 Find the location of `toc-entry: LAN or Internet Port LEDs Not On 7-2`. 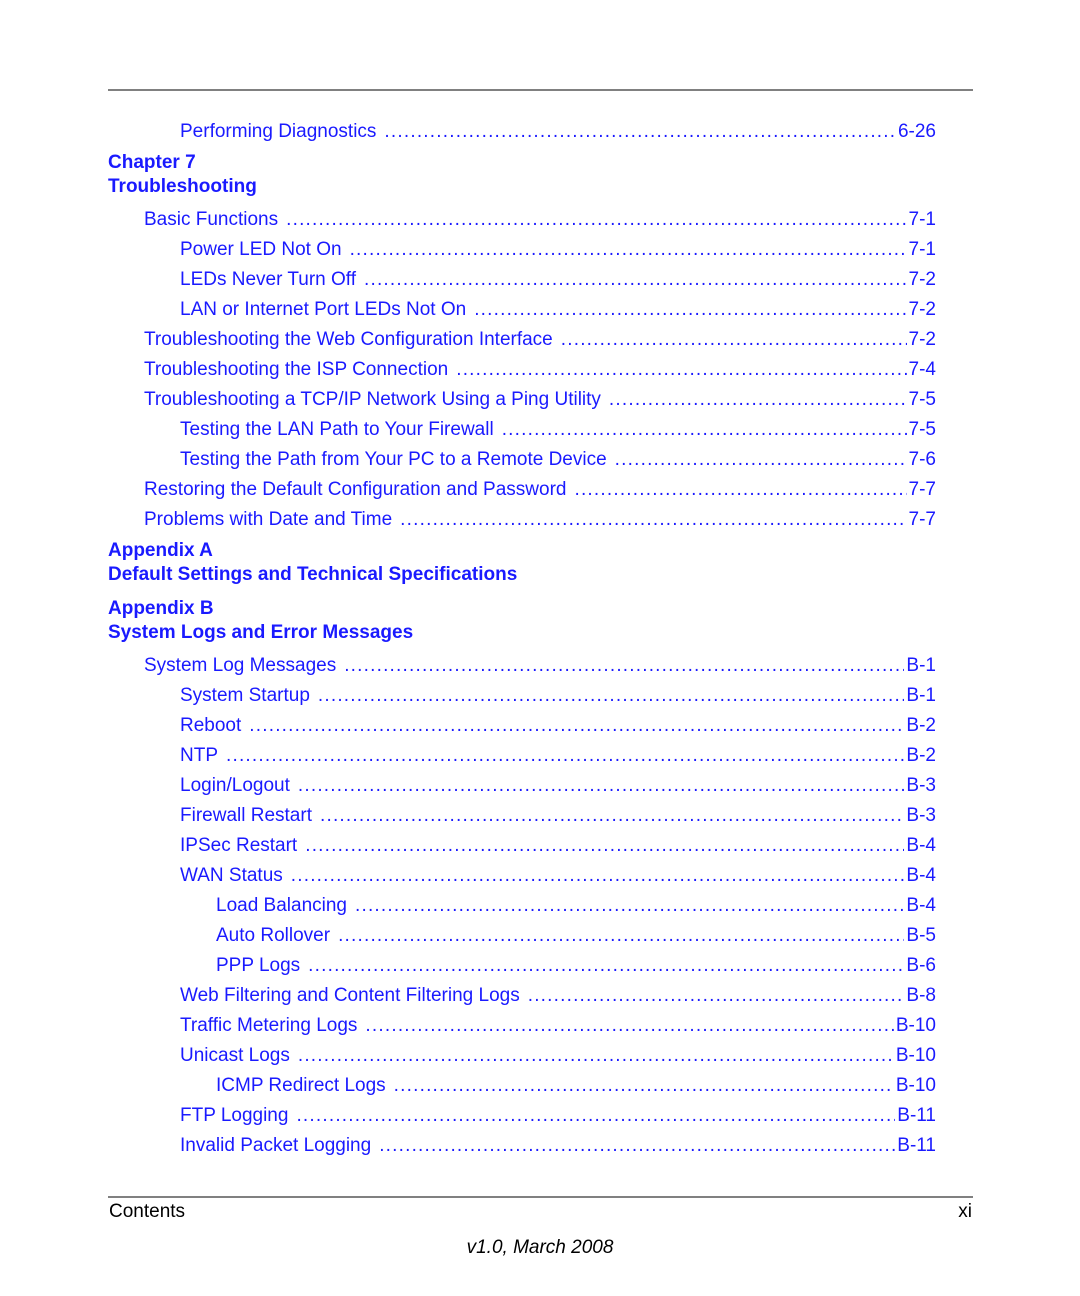

toc-entry: LAN or Internet Port LEDs Not On 7-2 is located at coordinates (558, 312).